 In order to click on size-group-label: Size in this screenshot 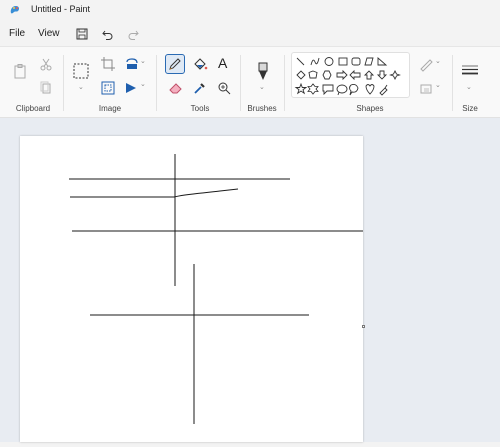, I will do `click(470, 108)`.